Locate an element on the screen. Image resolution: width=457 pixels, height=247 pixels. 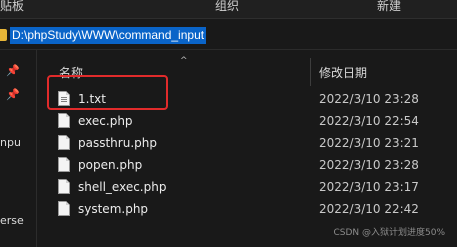
file-name: exec.php is located at coordinates (105, 121).